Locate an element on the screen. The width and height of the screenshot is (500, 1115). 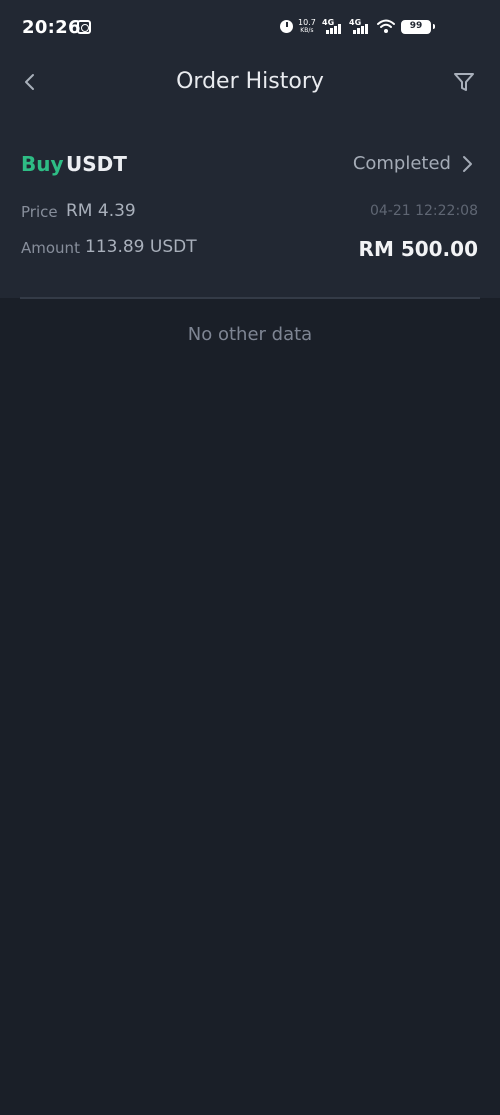
price-value: RM 4.39 is located at coordinates (101, 211).